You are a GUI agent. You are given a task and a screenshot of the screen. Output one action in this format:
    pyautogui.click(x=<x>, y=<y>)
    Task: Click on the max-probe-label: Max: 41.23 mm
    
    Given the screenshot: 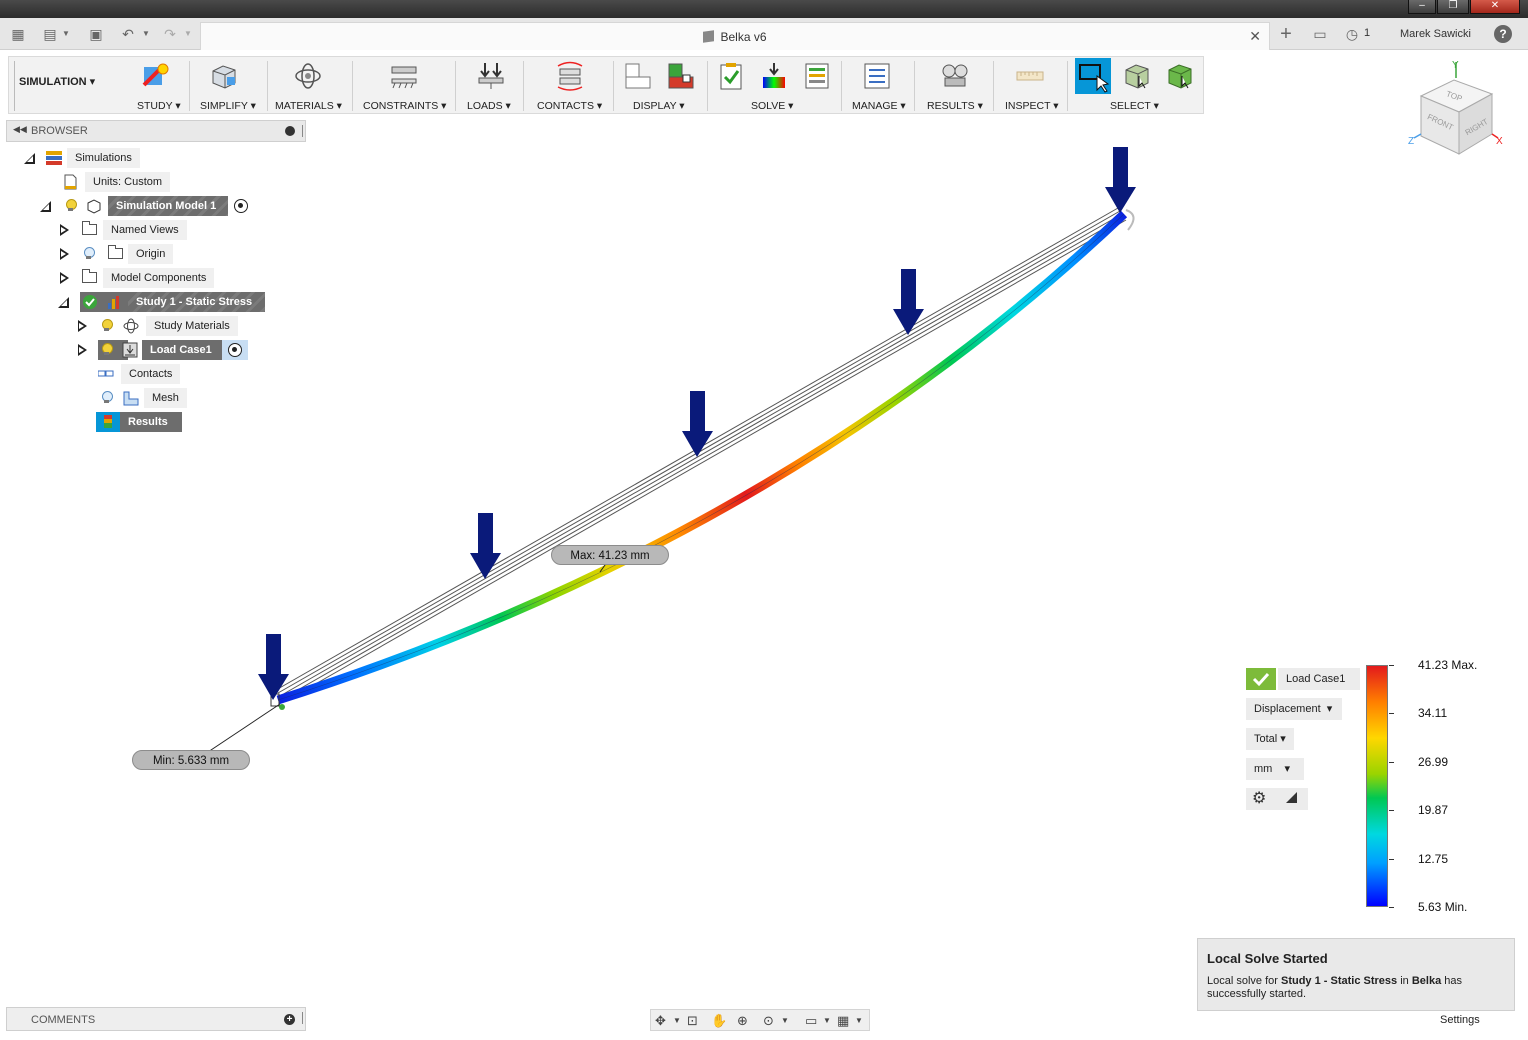 What is the action you would take?
    pyautogui.click(x=610, y=555)
    